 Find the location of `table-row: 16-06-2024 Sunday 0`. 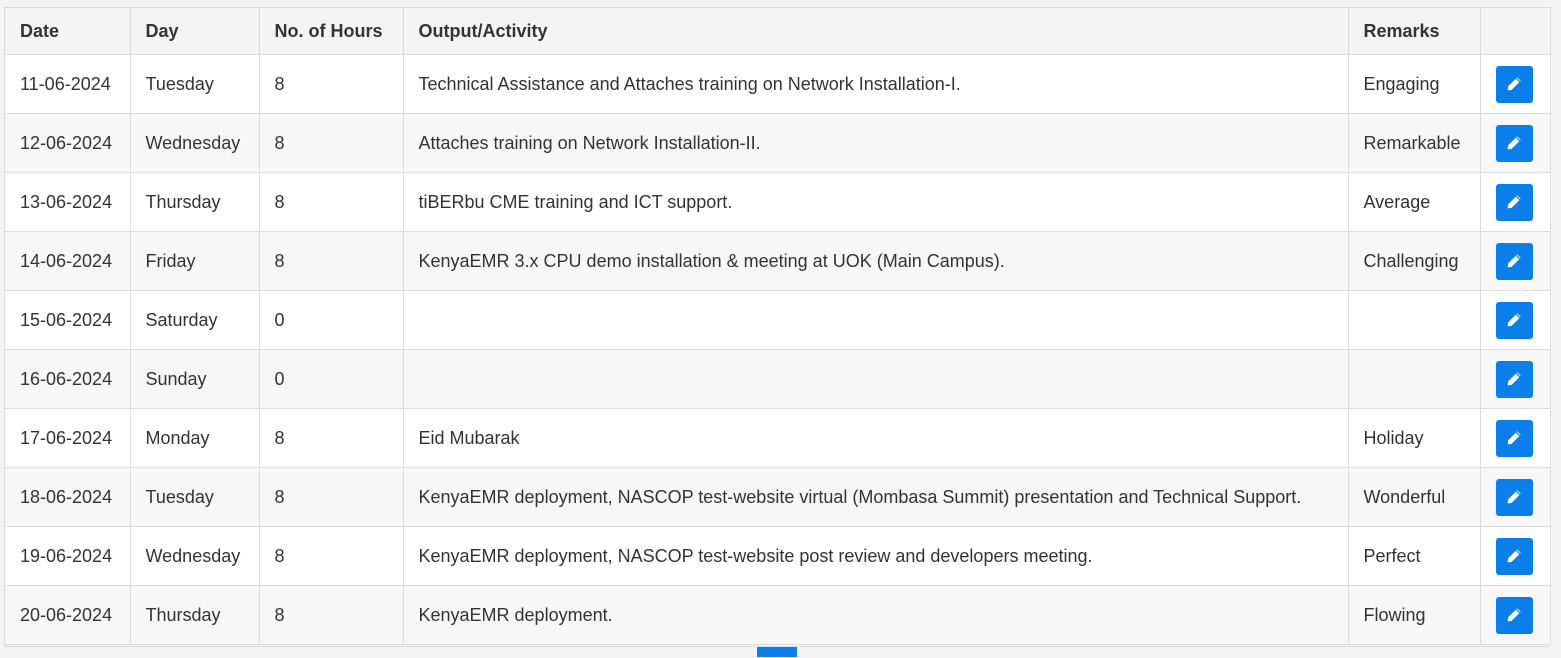

table-row: 16-06-2024 Sunday 0 is located at coordinates (777, 379).